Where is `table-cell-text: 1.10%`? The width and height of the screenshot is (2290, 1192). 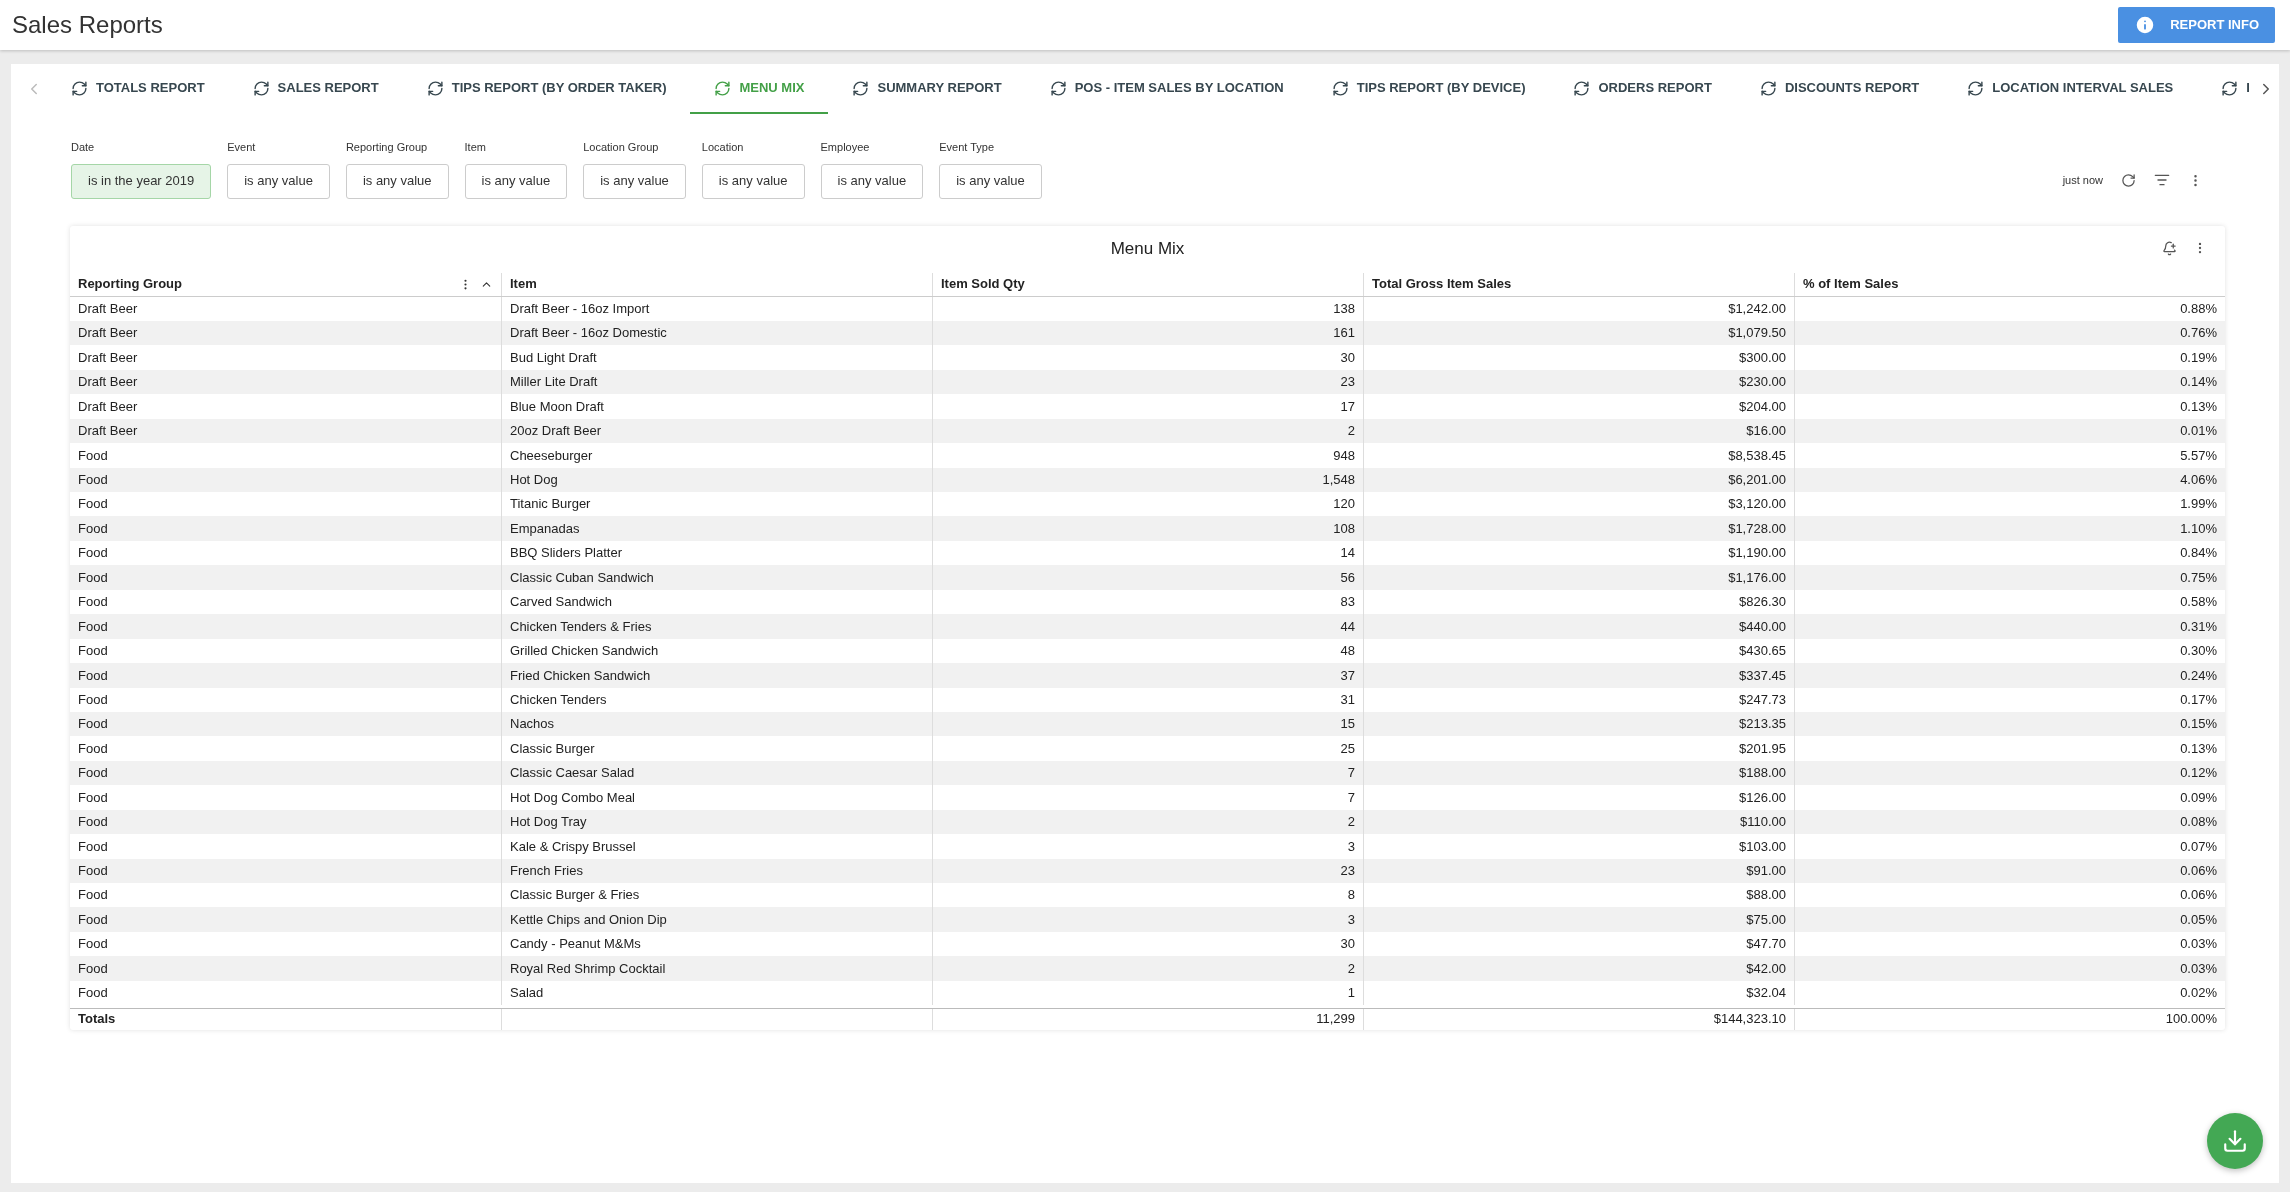 table-cell-text: 1.10% is located at coordinates (2198, 528).